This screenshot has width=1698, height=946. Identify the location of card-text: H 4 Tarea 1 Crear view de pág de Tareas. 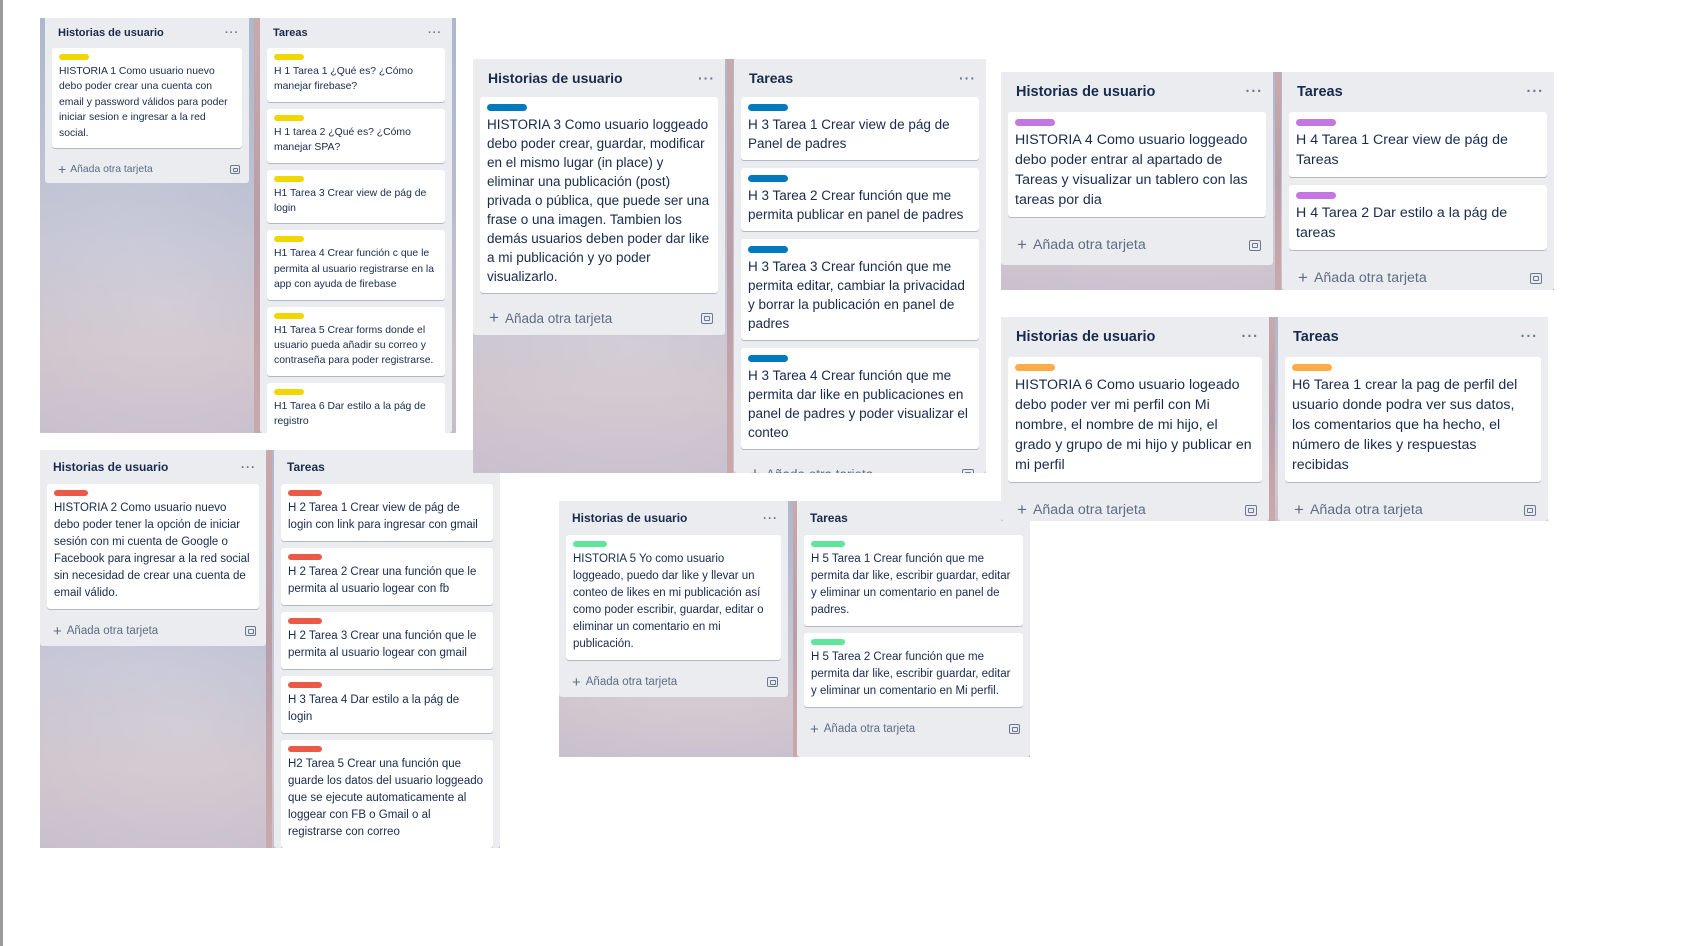
(1402, 150).